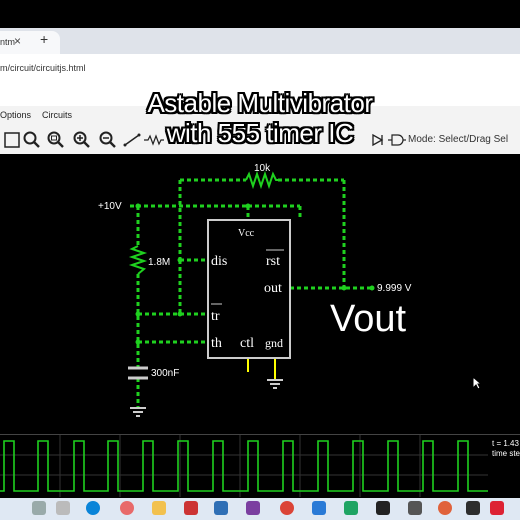  I want to click on node-left-th, so click(138, 342).